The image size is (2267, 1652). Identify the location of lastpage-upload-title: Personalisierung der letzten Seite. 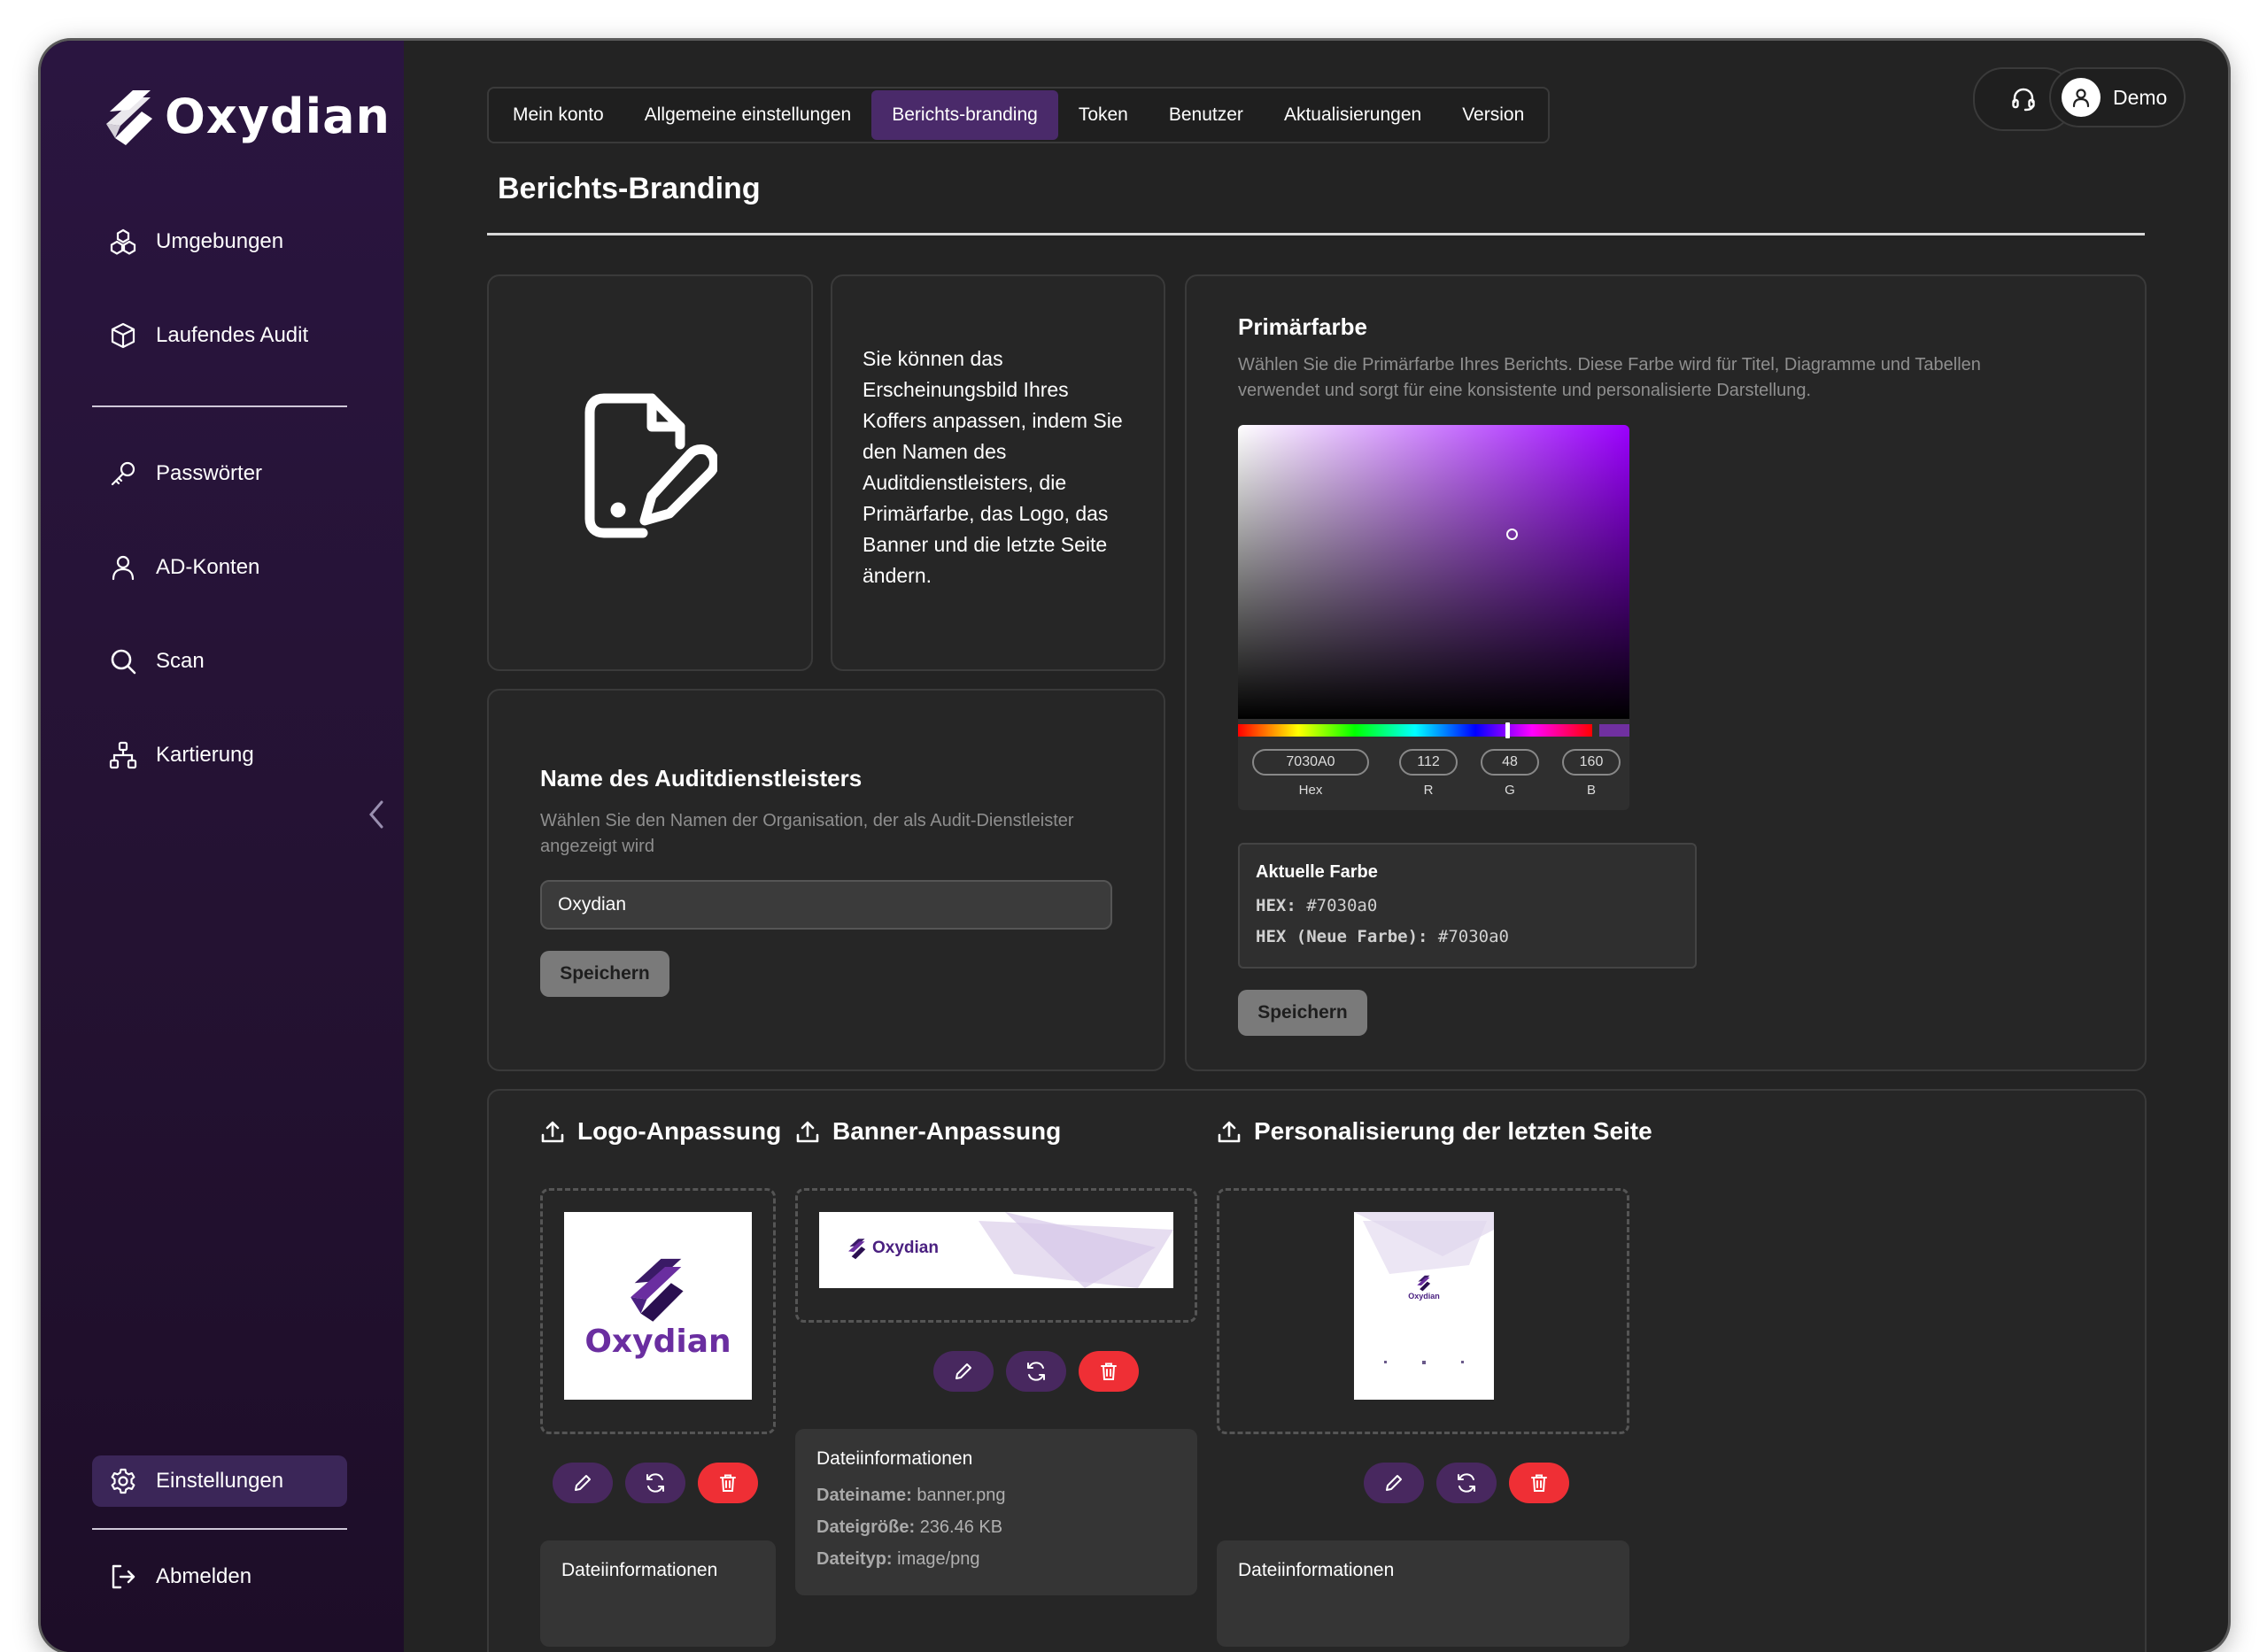
(1434, 1131).